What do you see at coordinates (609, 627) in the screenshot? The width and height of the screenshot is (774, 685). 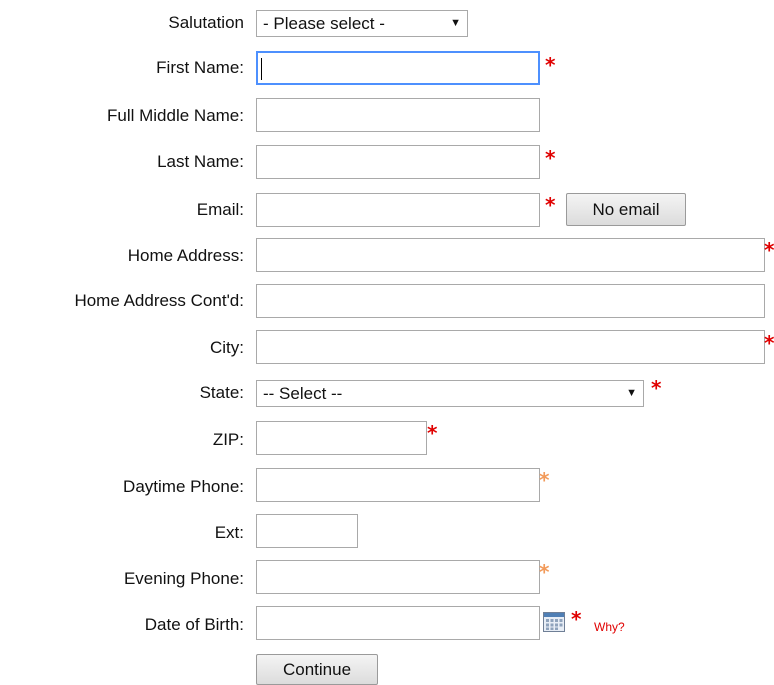 I see `why-link: Why?` at bounding box center [609, 627].